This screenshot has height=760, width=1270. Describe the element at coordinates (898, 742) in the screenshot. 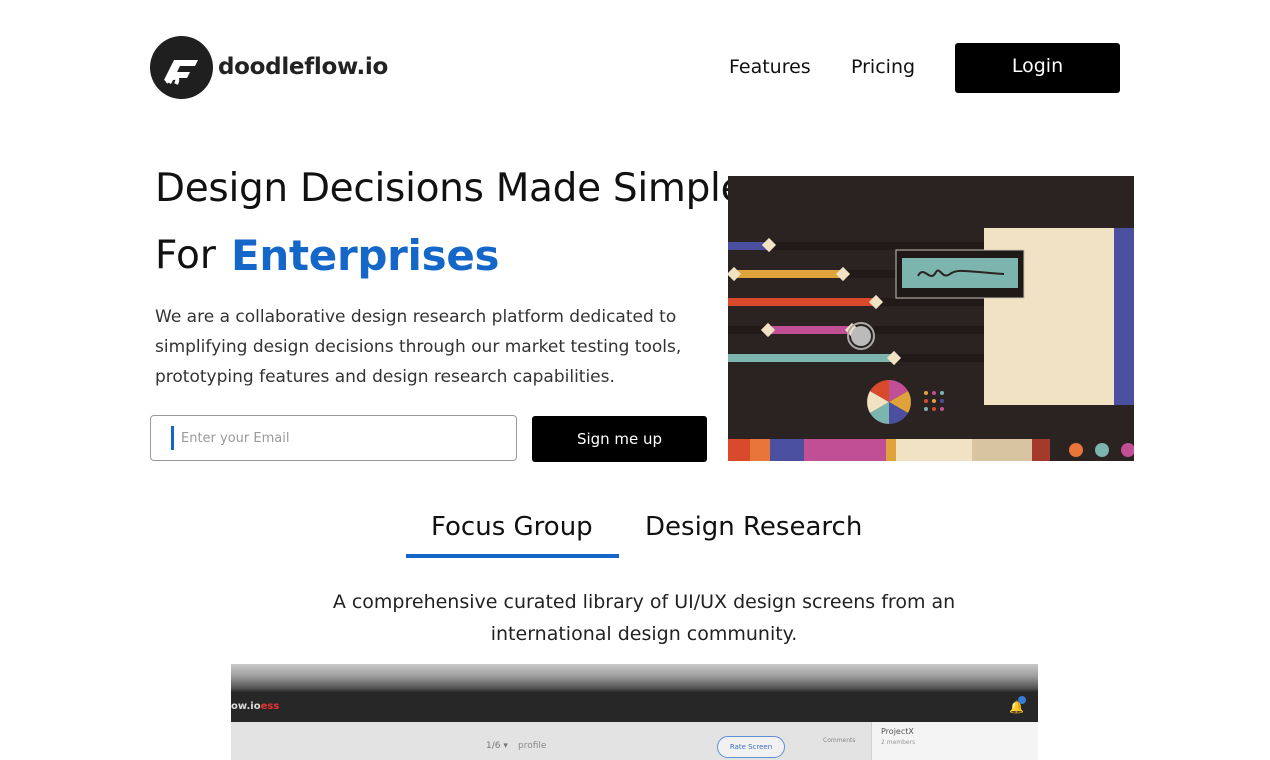

I see `preview-members: 2 members` at that location.